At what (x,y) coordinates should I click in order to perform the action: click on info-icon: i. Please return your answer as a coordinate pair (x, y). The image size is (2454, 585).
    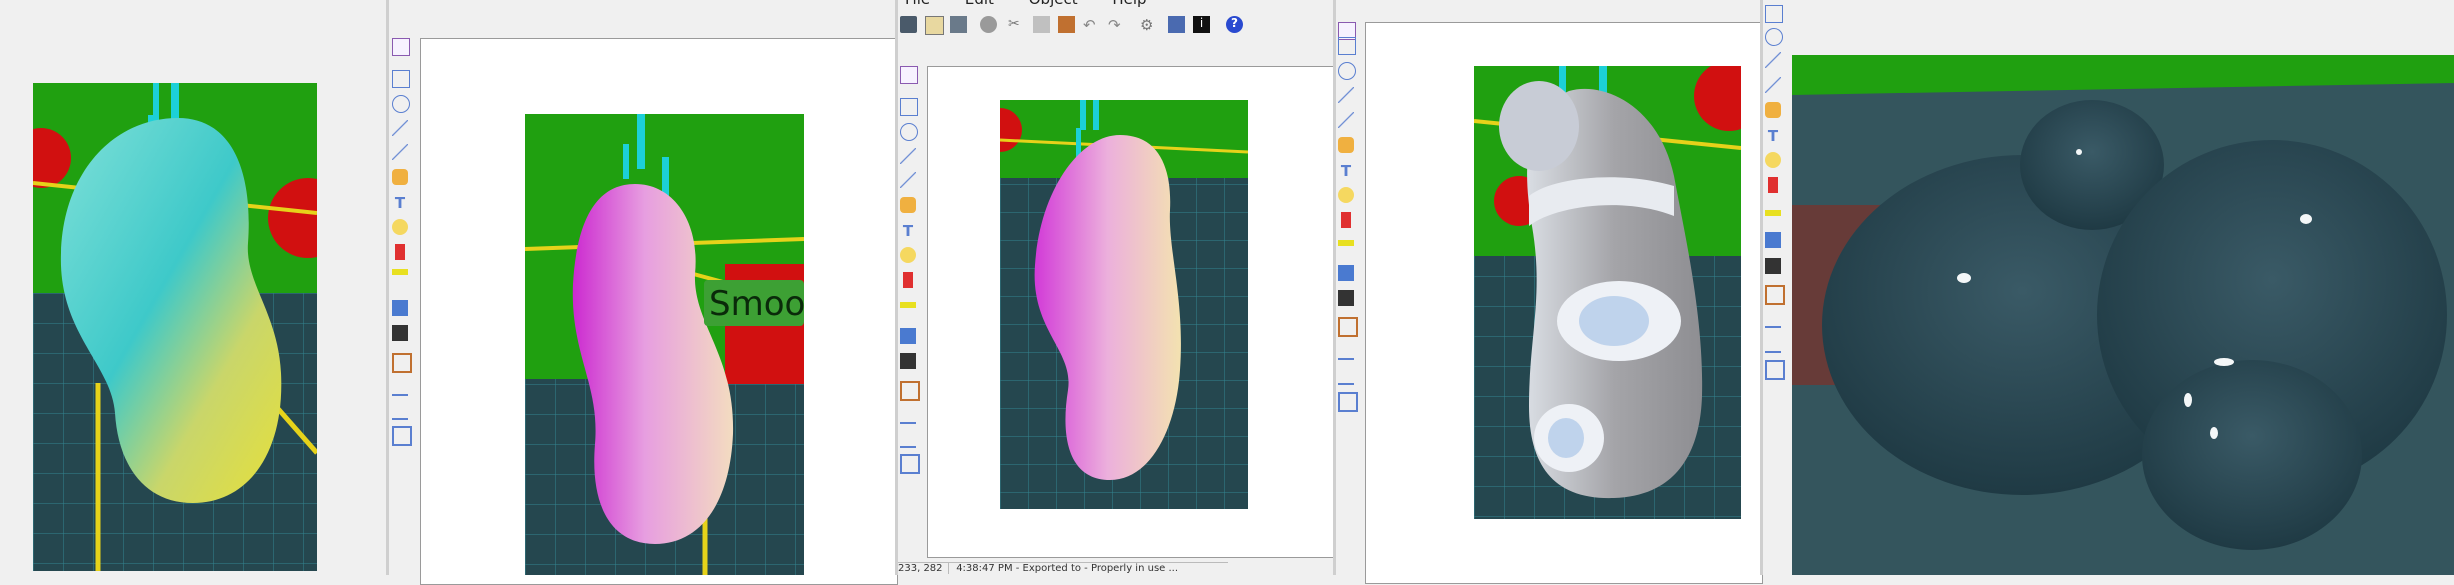
    Looking at the image, I should click on (1201, 24).